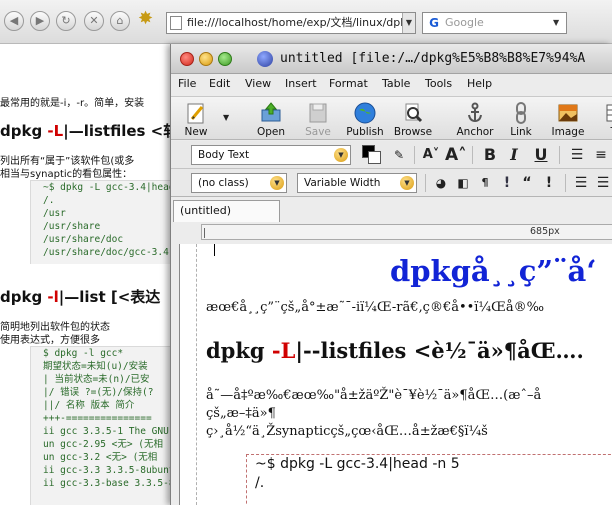 This screenshot has height=505, width=612. What do you see at coordinates (391, 210) in the screenshot?
I see `tab-bar: (untitled)` at bounding box center [391, 210].